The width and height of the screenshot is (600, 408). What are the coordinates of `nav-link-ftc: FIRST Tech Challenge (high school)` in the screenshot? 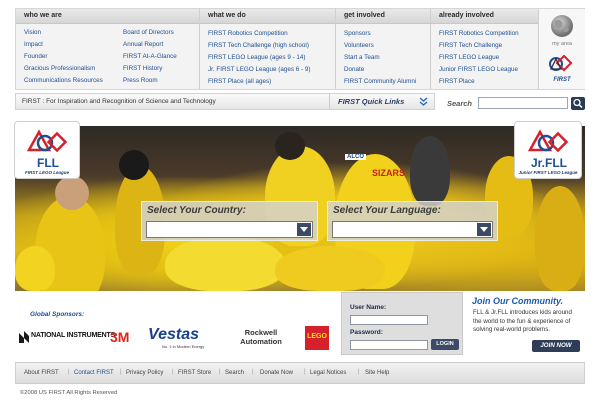 It's located at (271, 46).